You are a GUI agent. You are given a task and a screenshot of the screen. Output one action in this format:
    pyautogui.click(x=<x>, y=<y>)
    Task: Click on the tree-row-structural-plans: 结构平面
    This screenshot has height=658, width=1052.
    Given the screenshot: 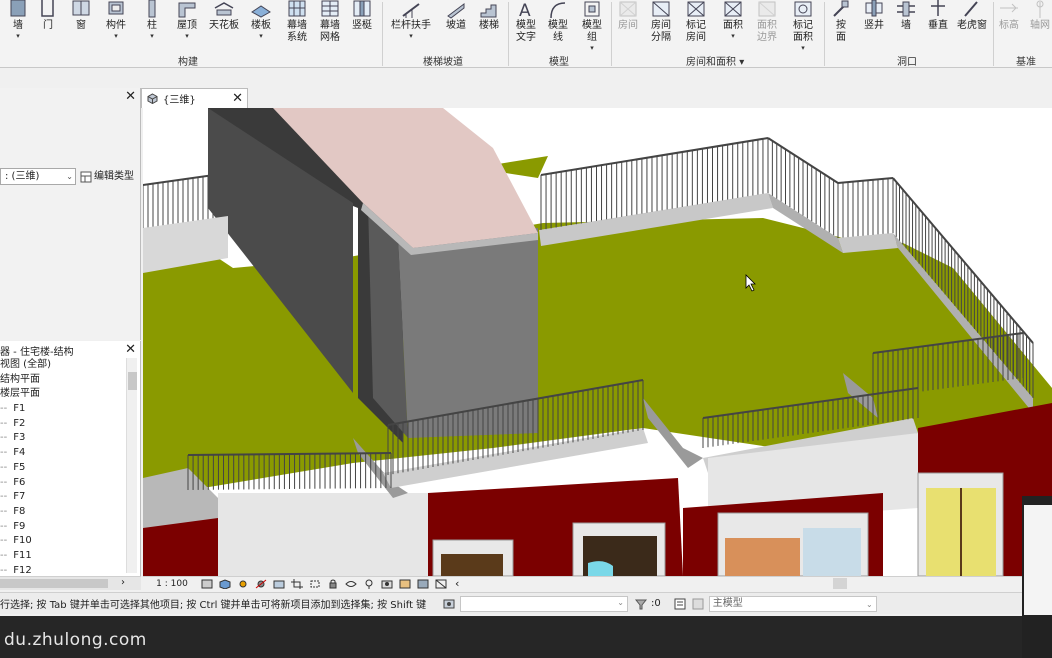 What is the action you would take?
    pyautogui.click(x=62, y=380)
    